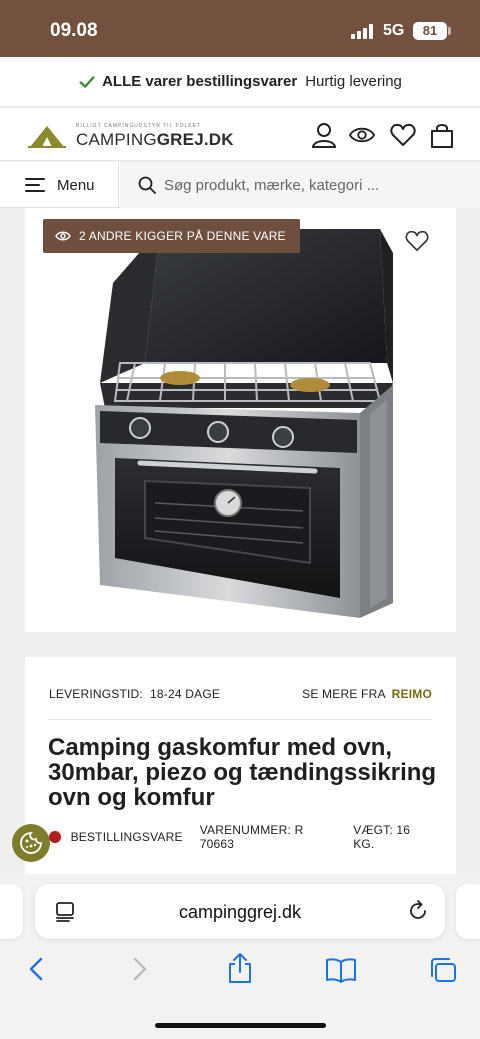 Image resolution: width=480 pixels, height=1039 pixels. I want to click on see-more-label: SE MERE FRA, so click(344, 694).